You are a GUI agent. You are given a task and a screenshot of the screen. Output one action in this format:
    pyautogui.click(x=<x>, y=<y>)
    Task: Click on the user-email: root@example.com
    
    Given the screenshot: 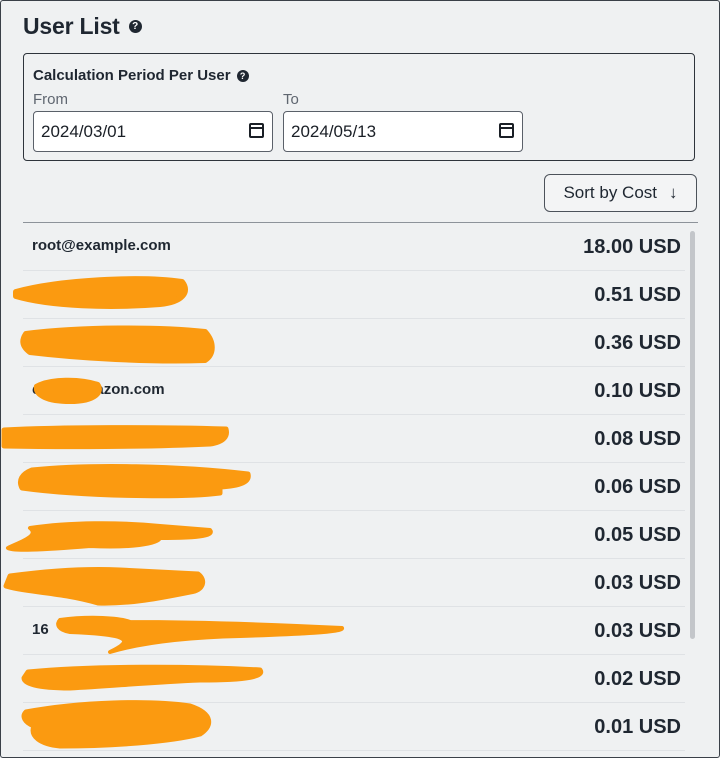 What is the action you would take?
    pyautogui.click(x=101, y=245)
    